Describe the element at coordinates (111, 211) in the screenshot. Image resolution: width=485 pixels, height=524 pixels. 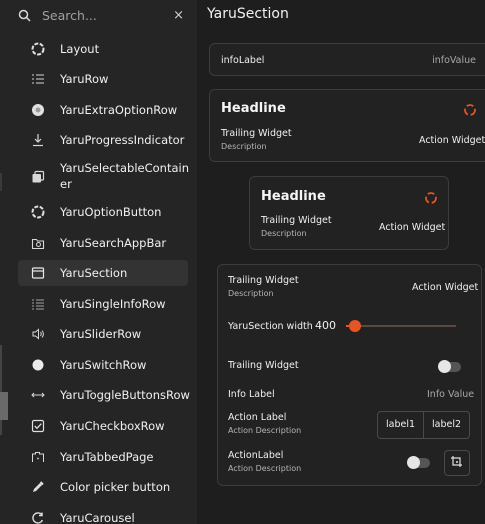
I see `sidebar-item-label: YaruOptionButton` at that location.